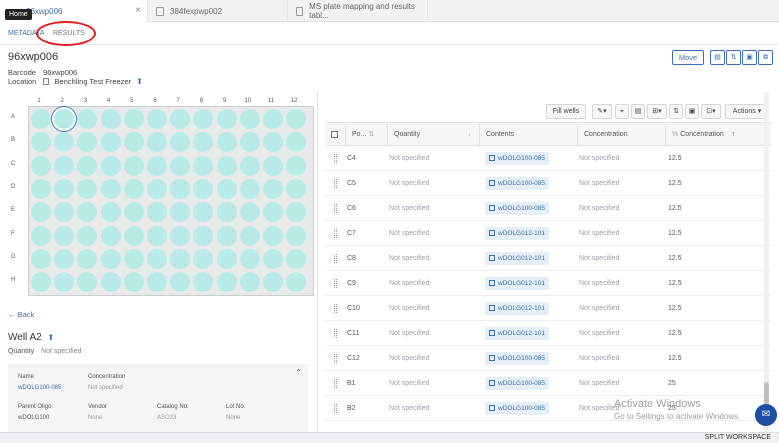  I want to click on chevron-up-icon: ⌃, so click(298, 372).